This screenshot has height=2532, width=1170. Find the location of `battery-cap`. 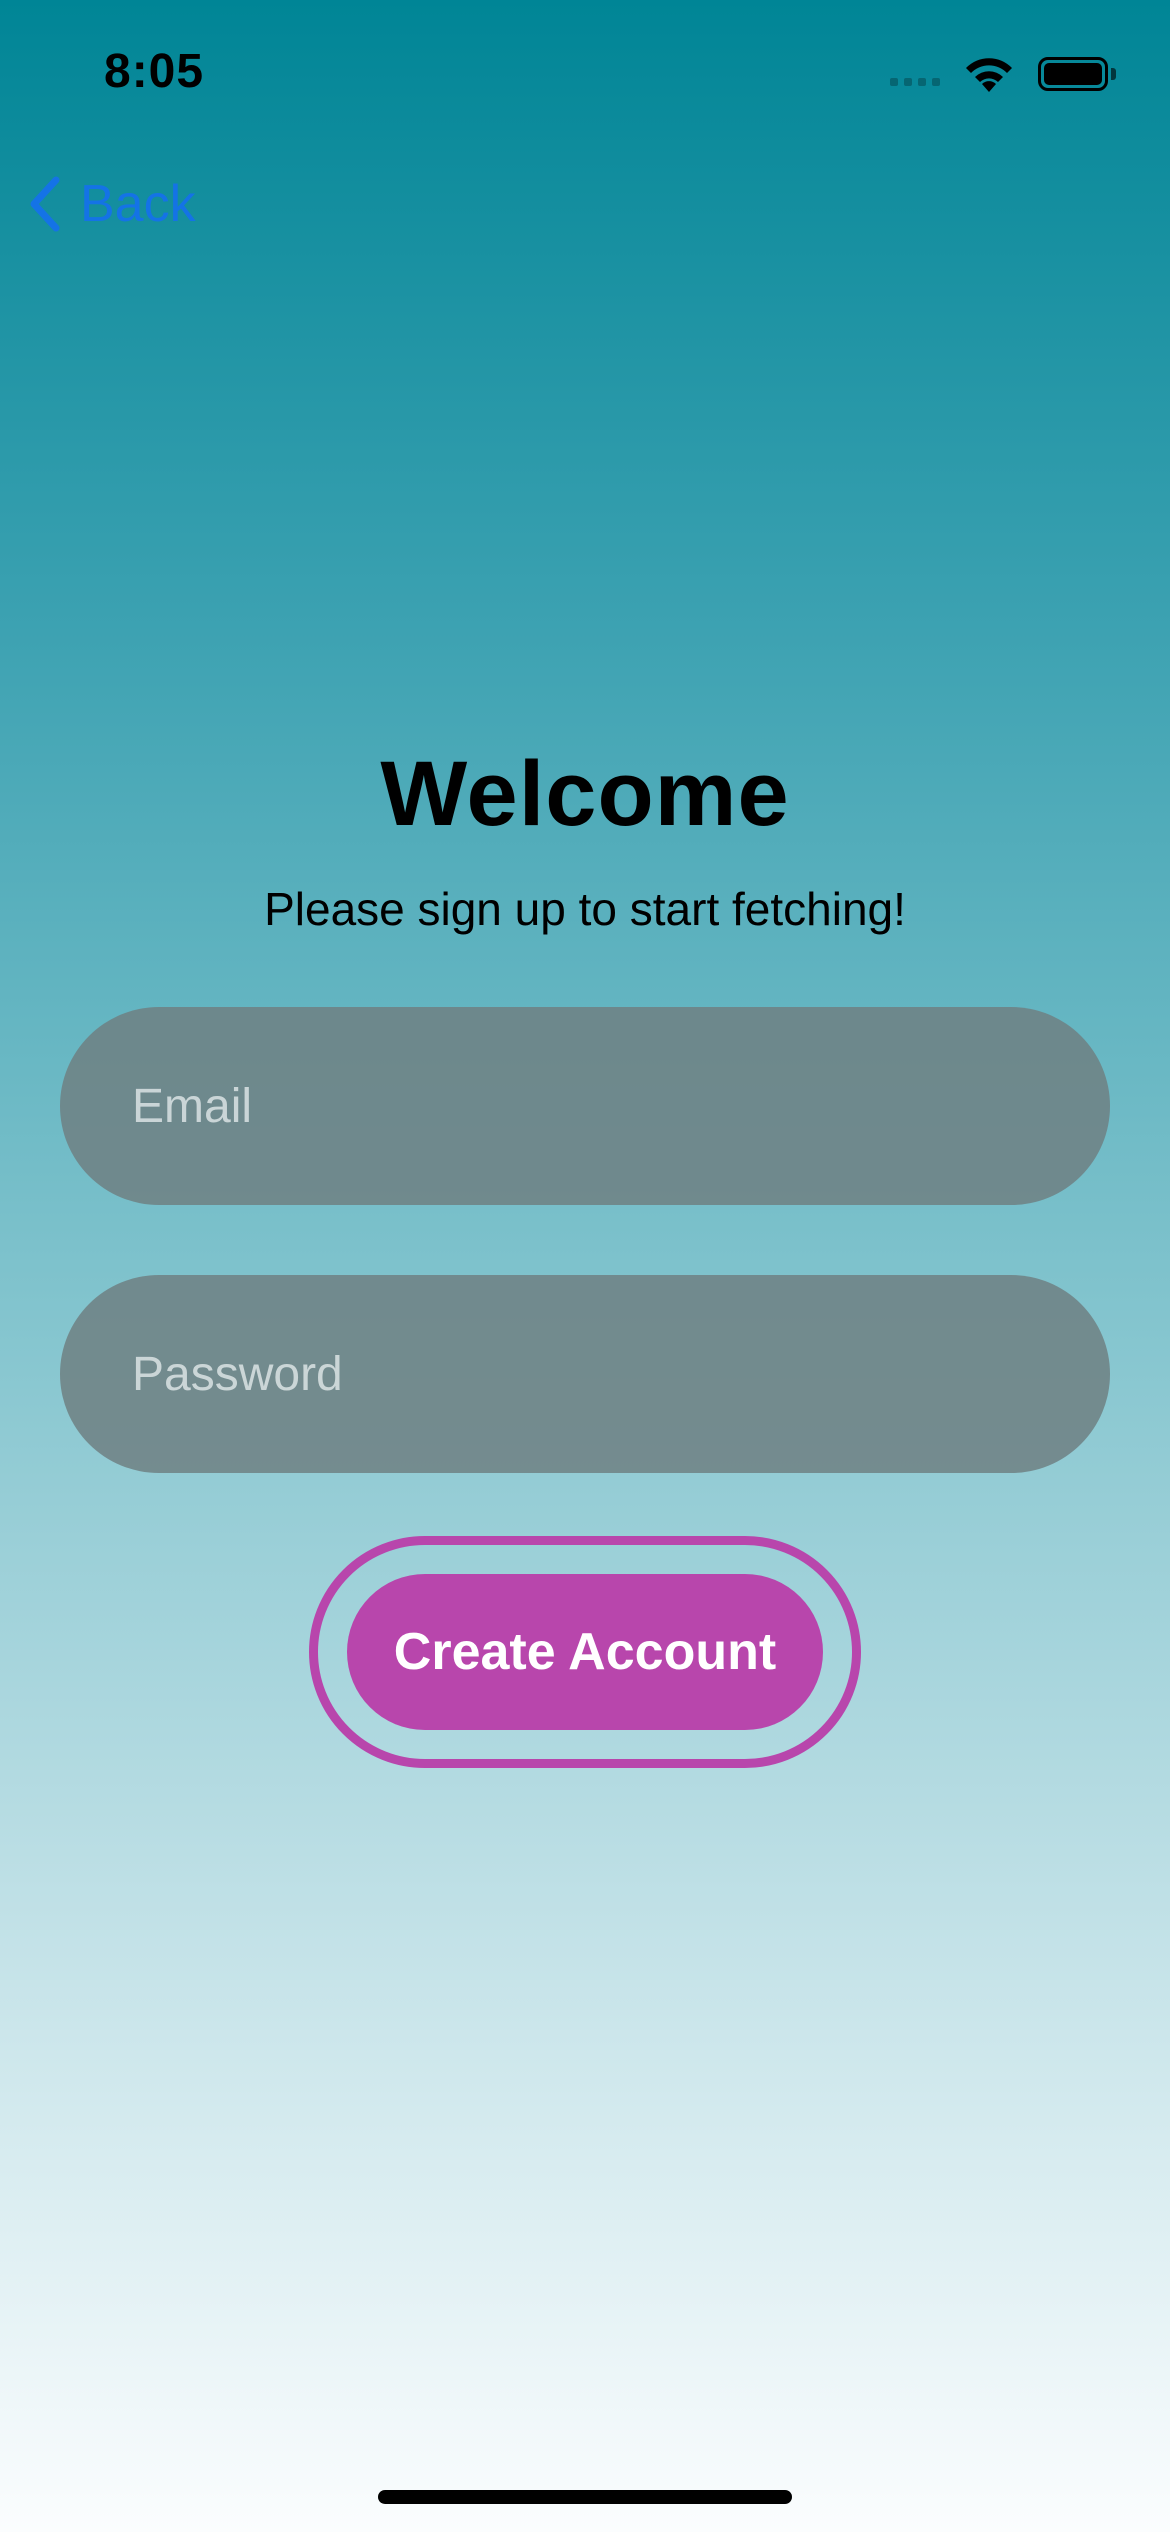

battery-cap is located at coordinates (1113, 74).